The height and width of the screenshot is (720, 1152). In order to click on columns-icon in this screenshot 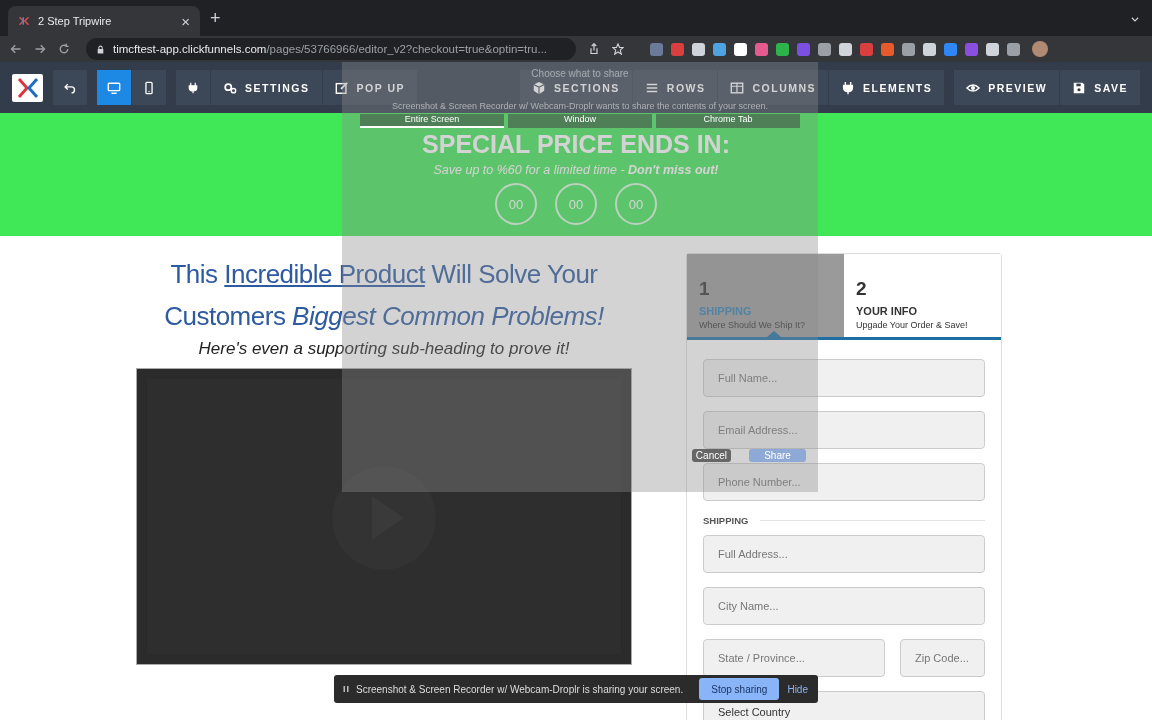, I will do `click(737, 87)`.